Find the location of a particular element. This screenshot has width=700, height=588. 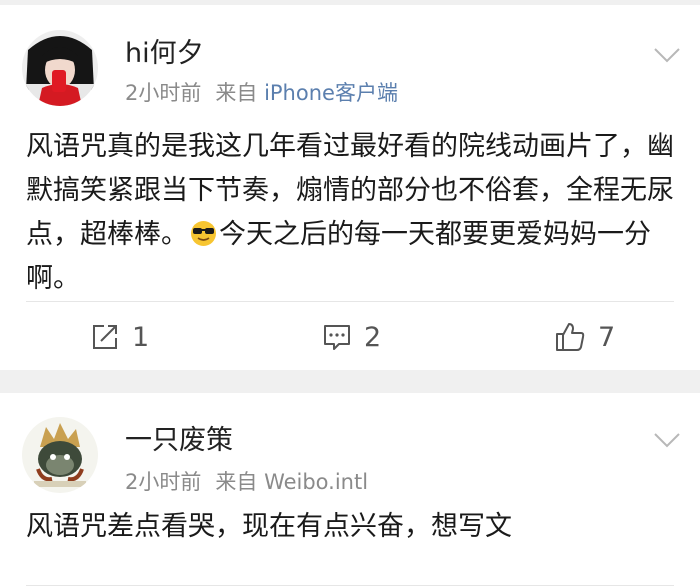

source-link: iPhone客户端 is located at coordinates (331, 93).